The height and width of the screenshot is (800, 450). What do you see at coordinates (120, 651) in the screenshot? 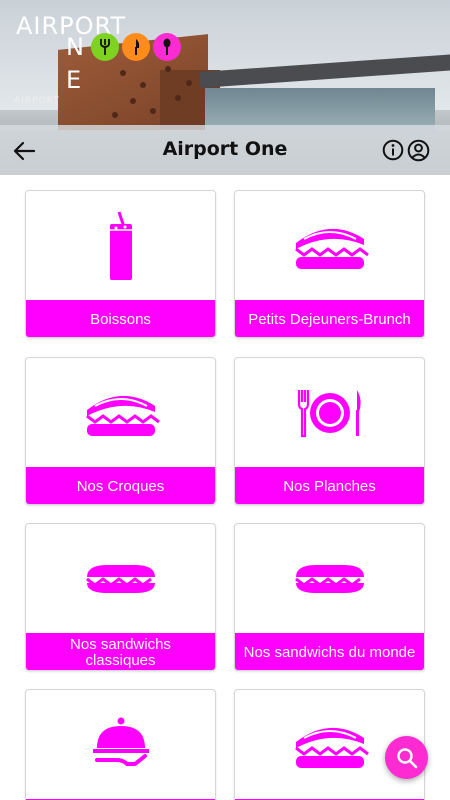
I see `category-label: Nos sandwichs classiques` at bounding box center [120, 651].